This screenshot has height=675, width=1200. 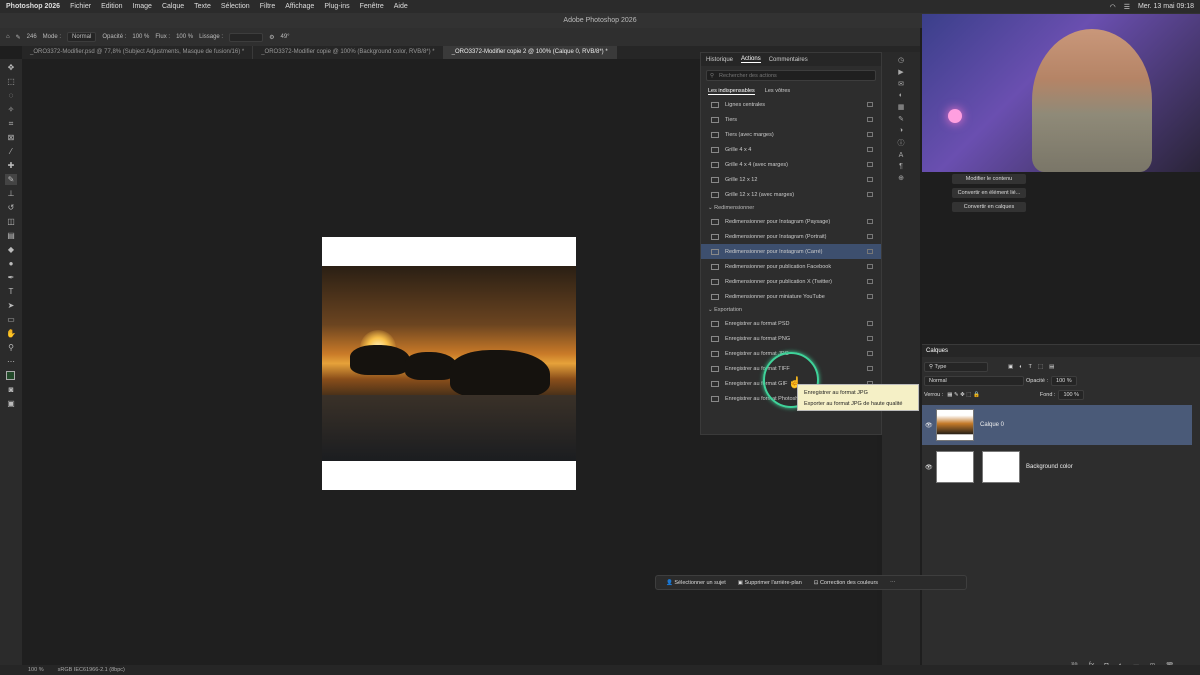 What do you see at coordinates (719, 60) in the screenshot?
I see `tab-historique: Historique` at bounding box center [719, 60].